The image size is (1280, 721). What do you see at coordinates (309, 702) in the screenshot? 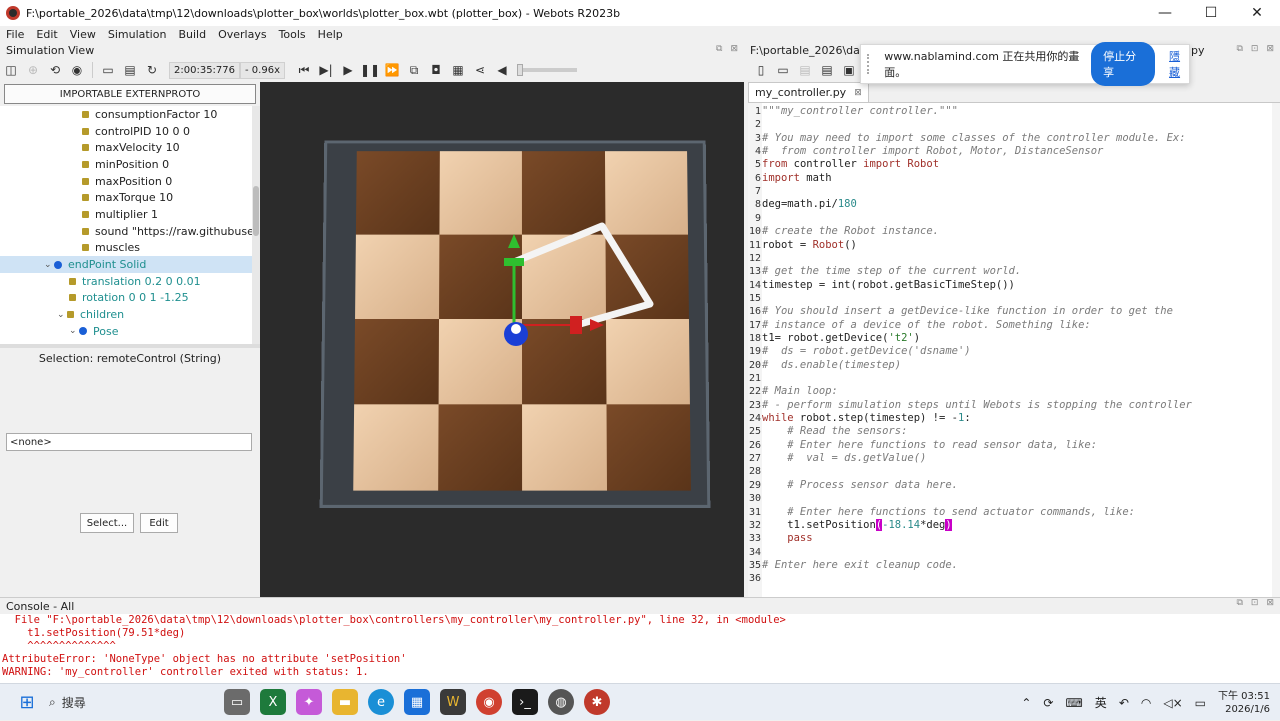
I see `copilot-icon: ✦` at bounding box center [309, 702].